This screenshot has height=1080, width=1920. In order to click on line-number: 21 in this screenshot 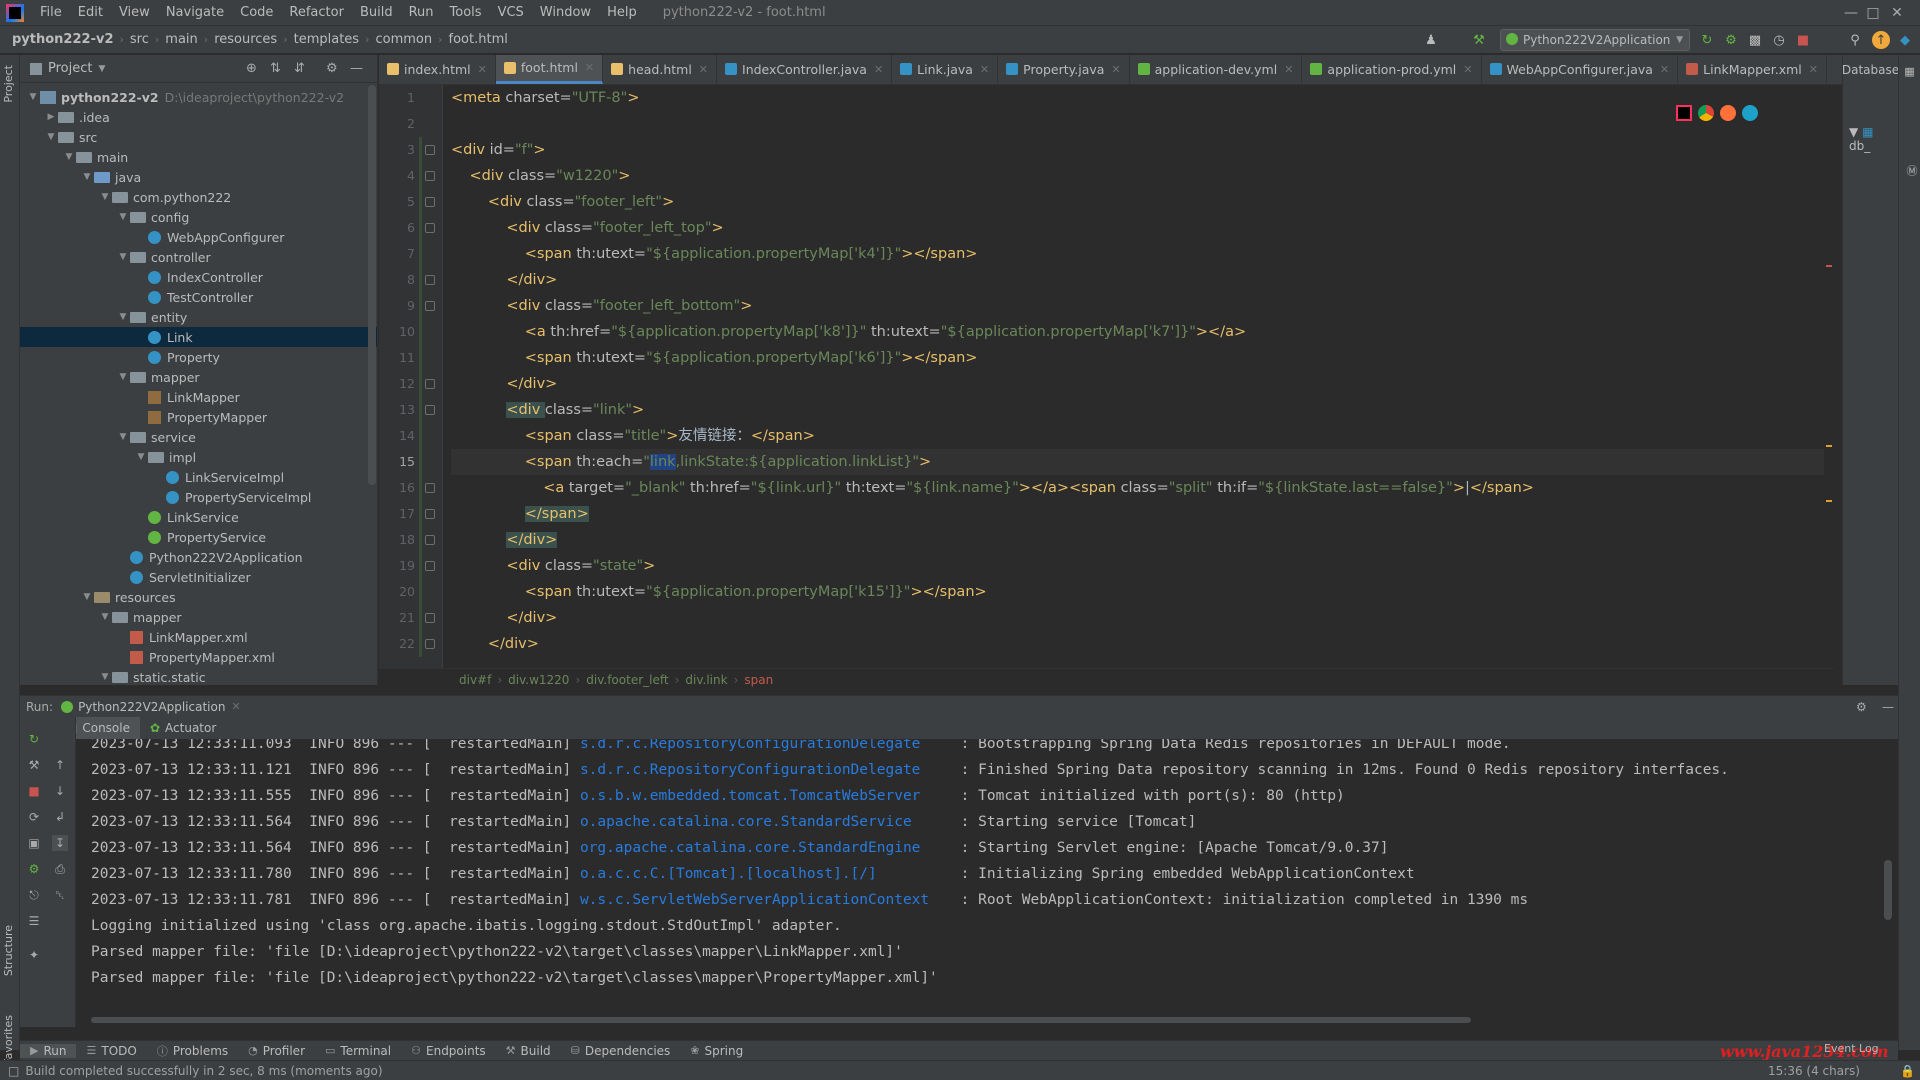, I will do `click(397, 618)`.